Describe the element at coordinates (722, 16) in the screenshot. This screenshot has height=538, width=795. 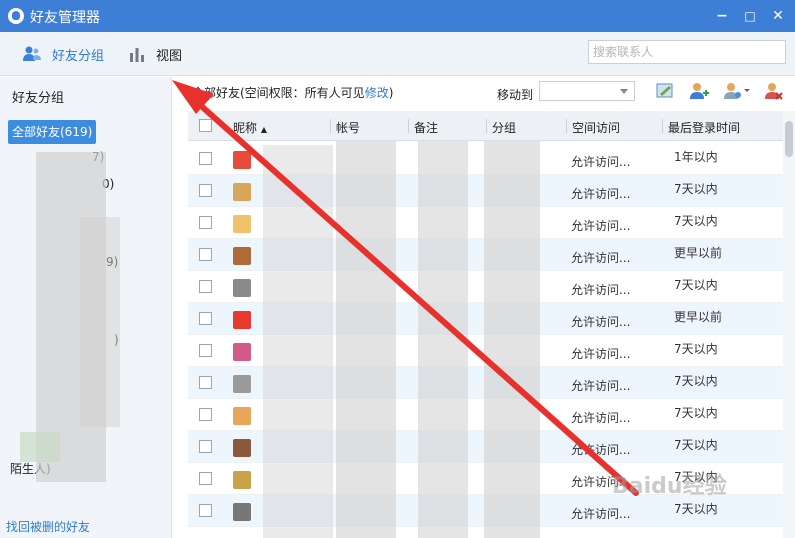
I see `minimize-button: −` at that location.